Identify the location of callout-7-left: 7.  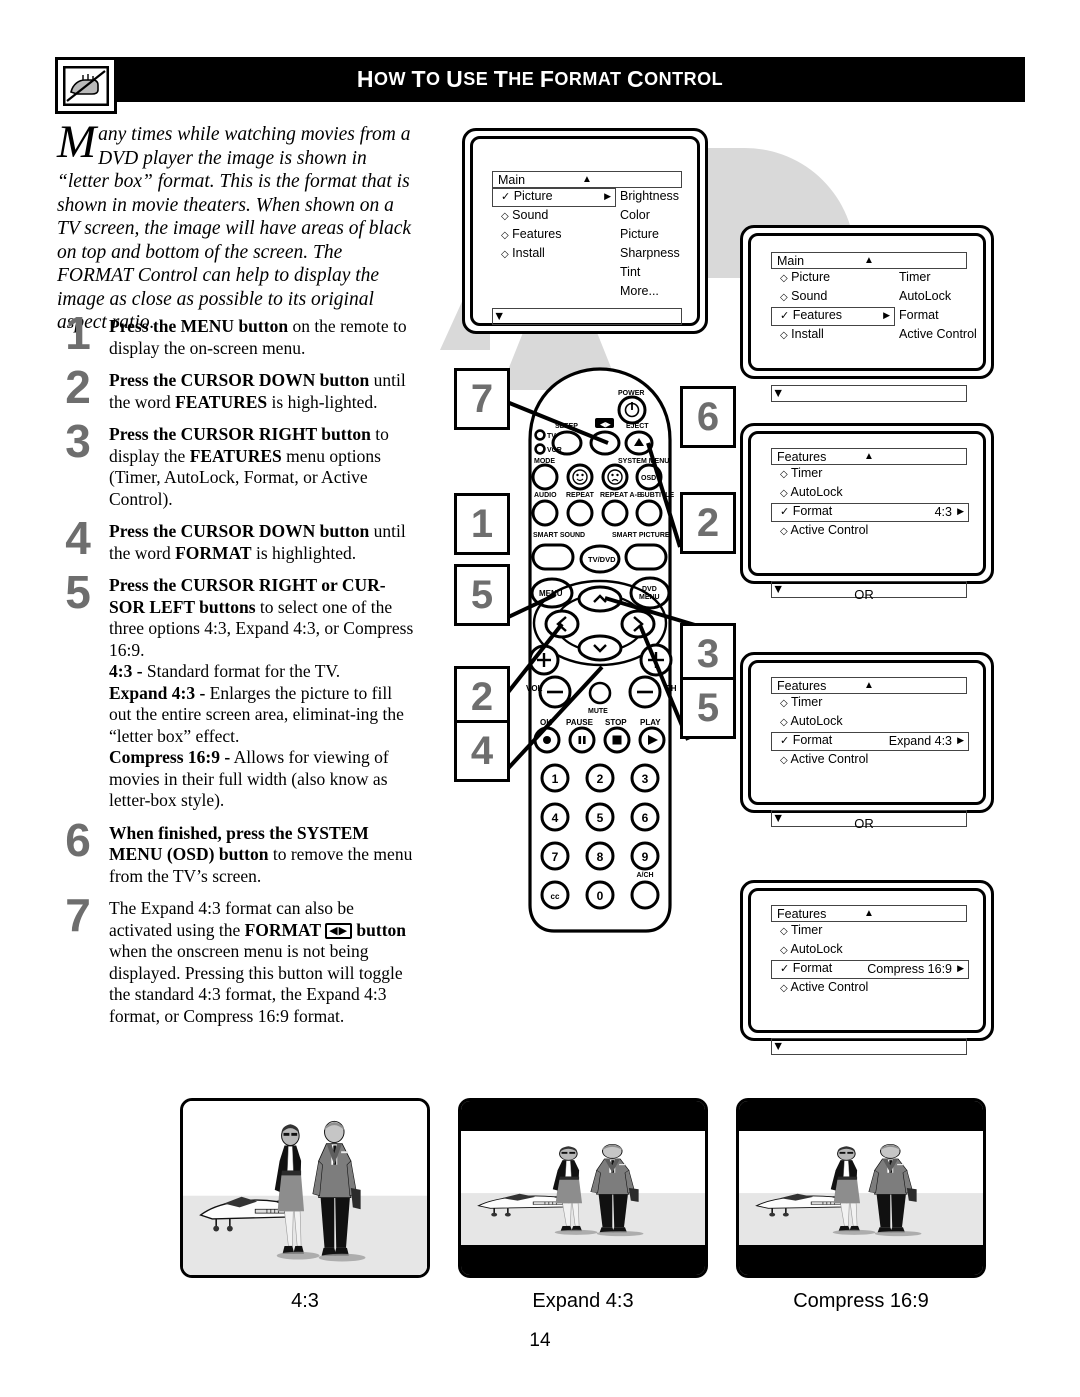
(482, 399).